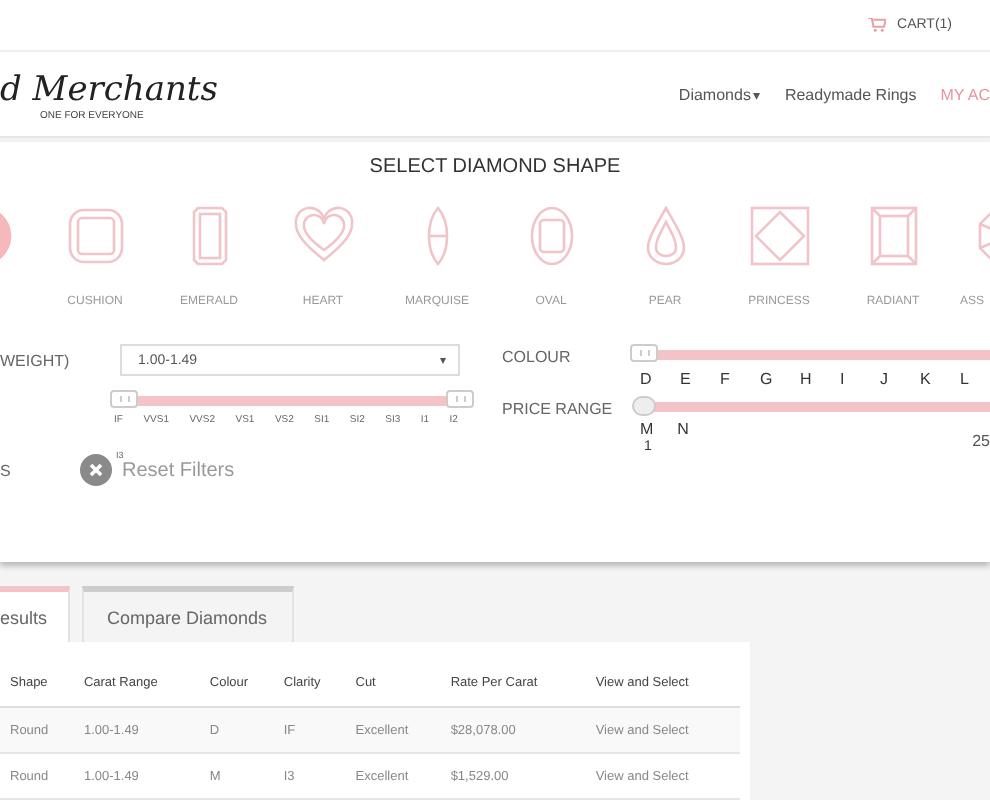 The width and height of the screenshot is (990, 800). I want to click on colour-tick-label: F, so click(726, 381).